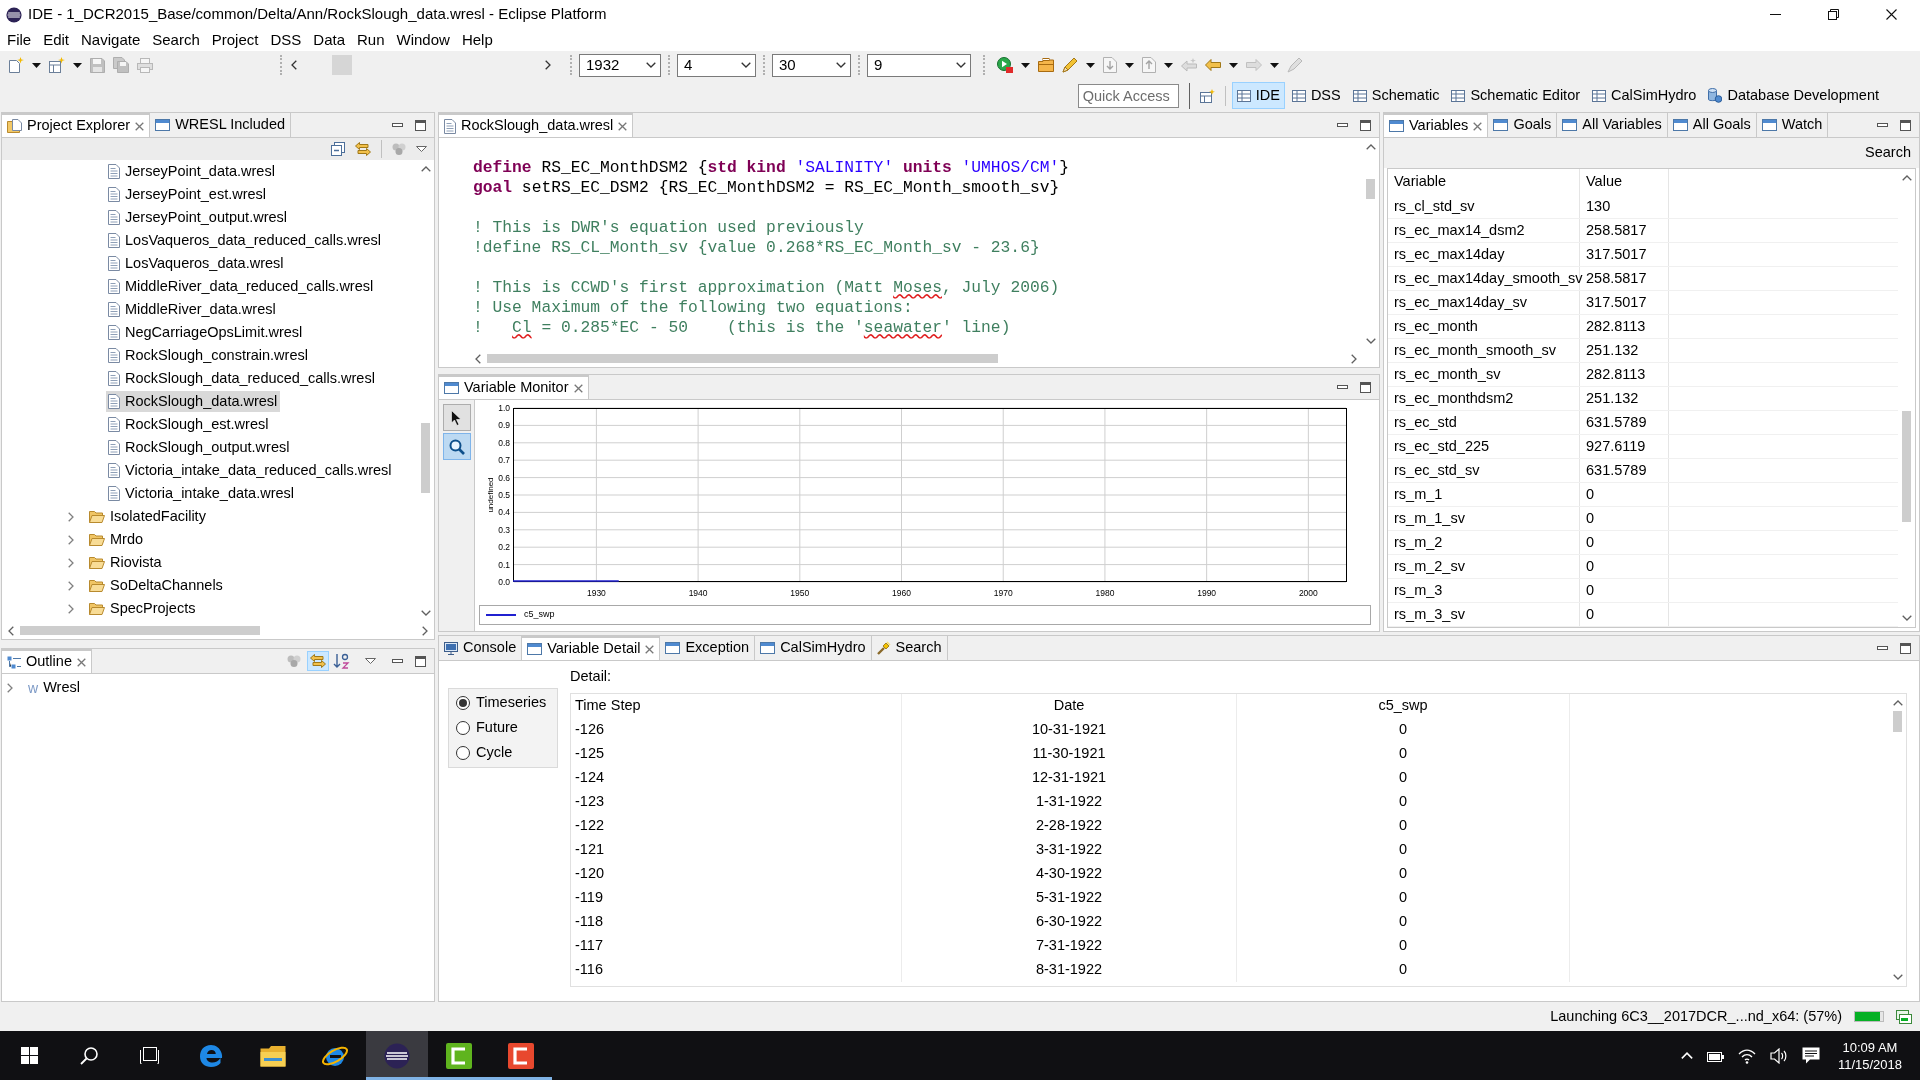 Image resolution: width=1920 pixels, height=1080 pixels. What do you see at coordinates (1213, 65) in the screenshot?
I see `back-arrow-icon` at bounding box center [1213, 65].